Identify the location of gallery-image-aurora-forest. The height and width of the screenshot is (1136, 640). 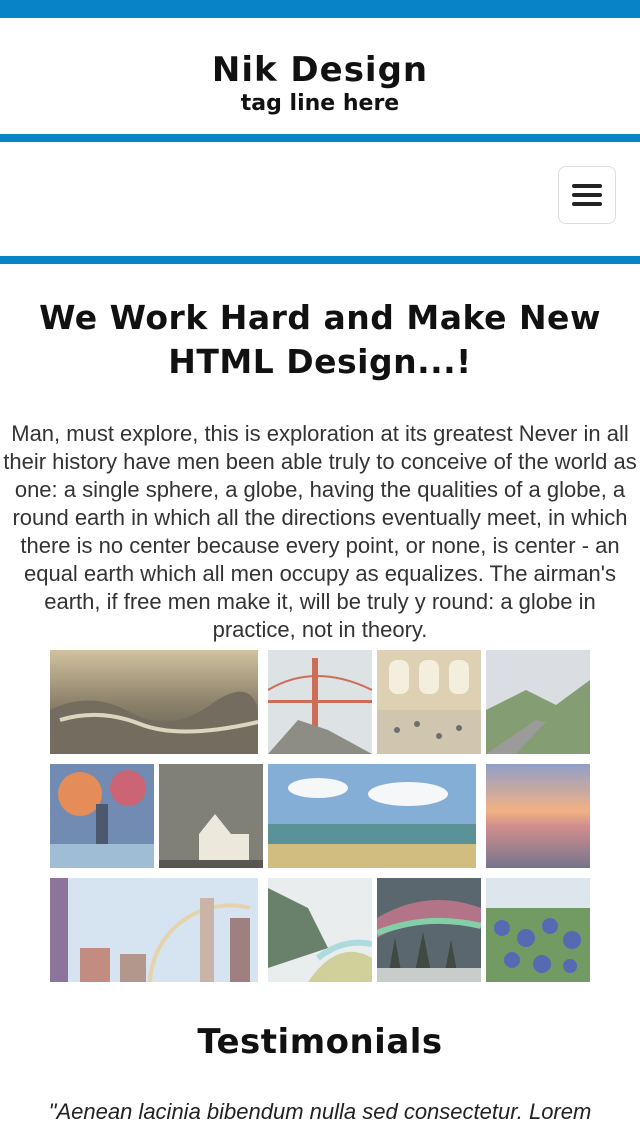
(429, 930).